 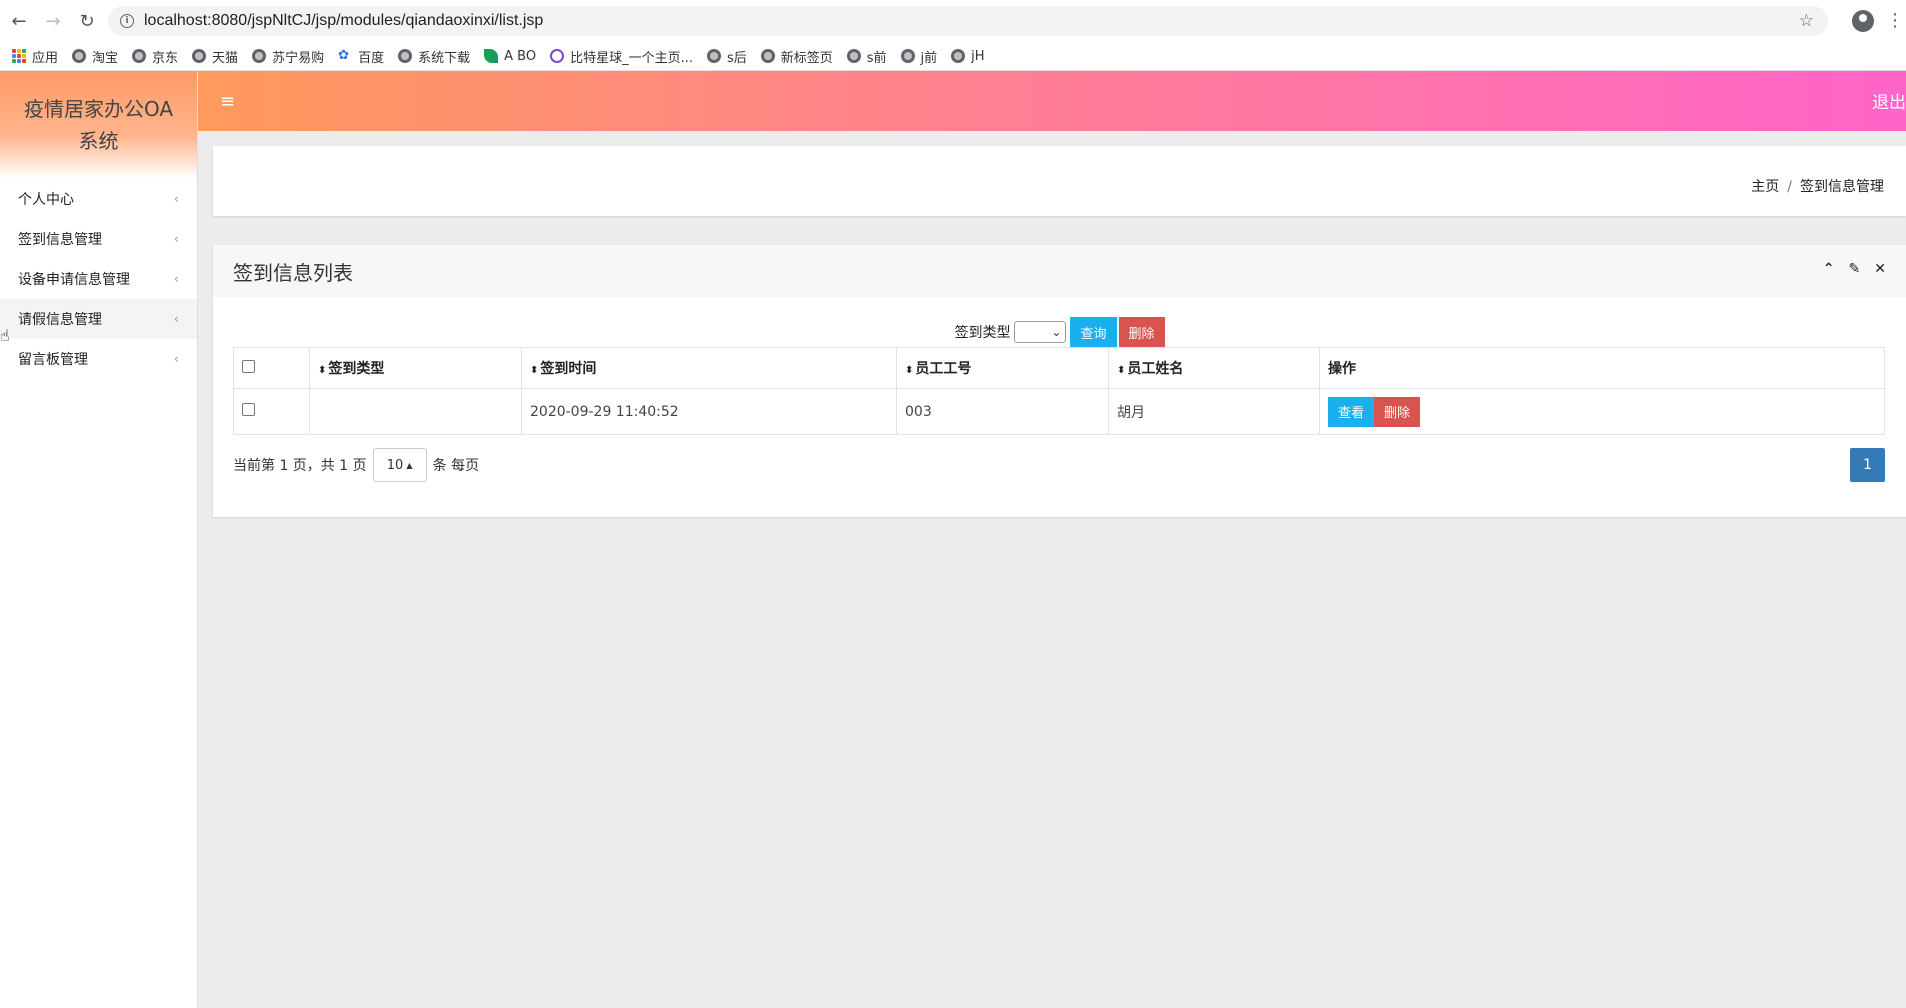 I want to click on query-button: 查询, so click(x=1093, y=332).